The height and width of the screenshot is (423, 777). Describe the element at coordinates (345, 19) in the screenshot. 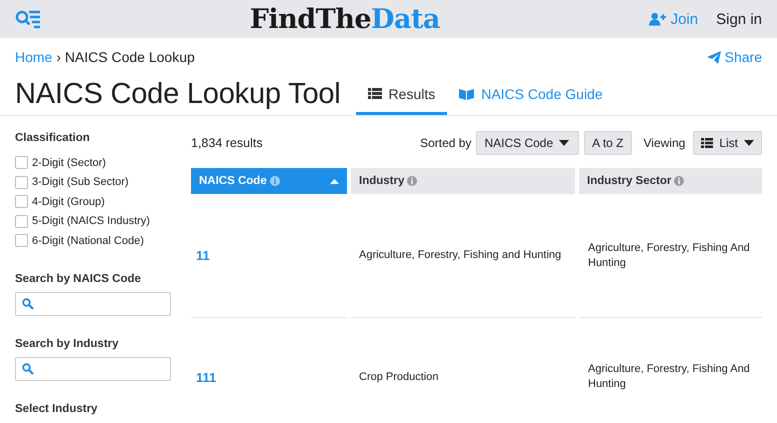

I see `logo: FindTheData` at that location.